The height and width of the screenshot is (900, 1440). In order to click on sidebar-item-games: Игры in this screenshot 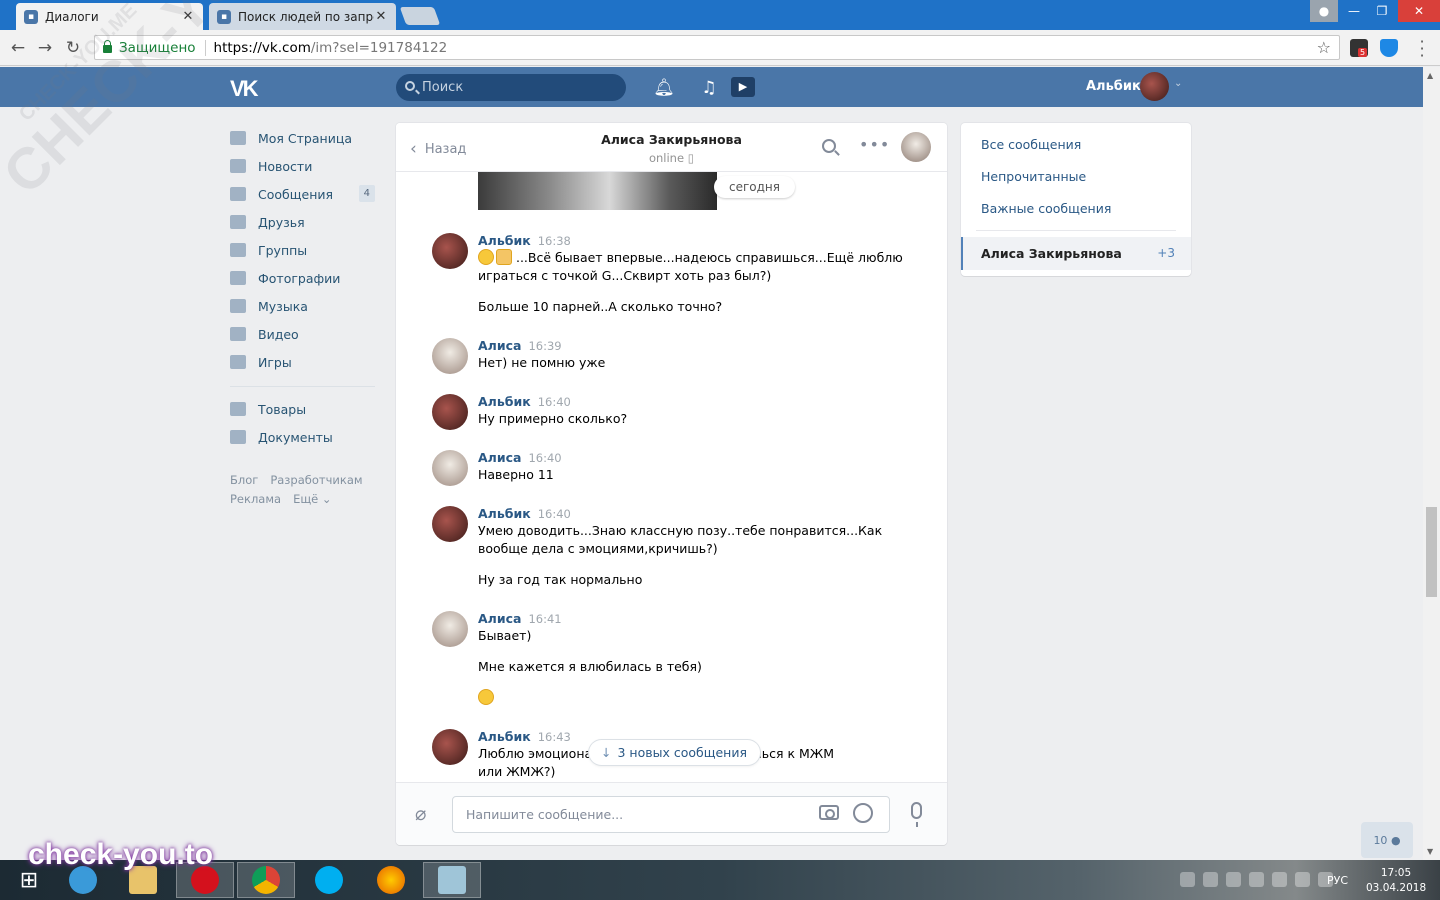, I will do `click(302, 362)`.